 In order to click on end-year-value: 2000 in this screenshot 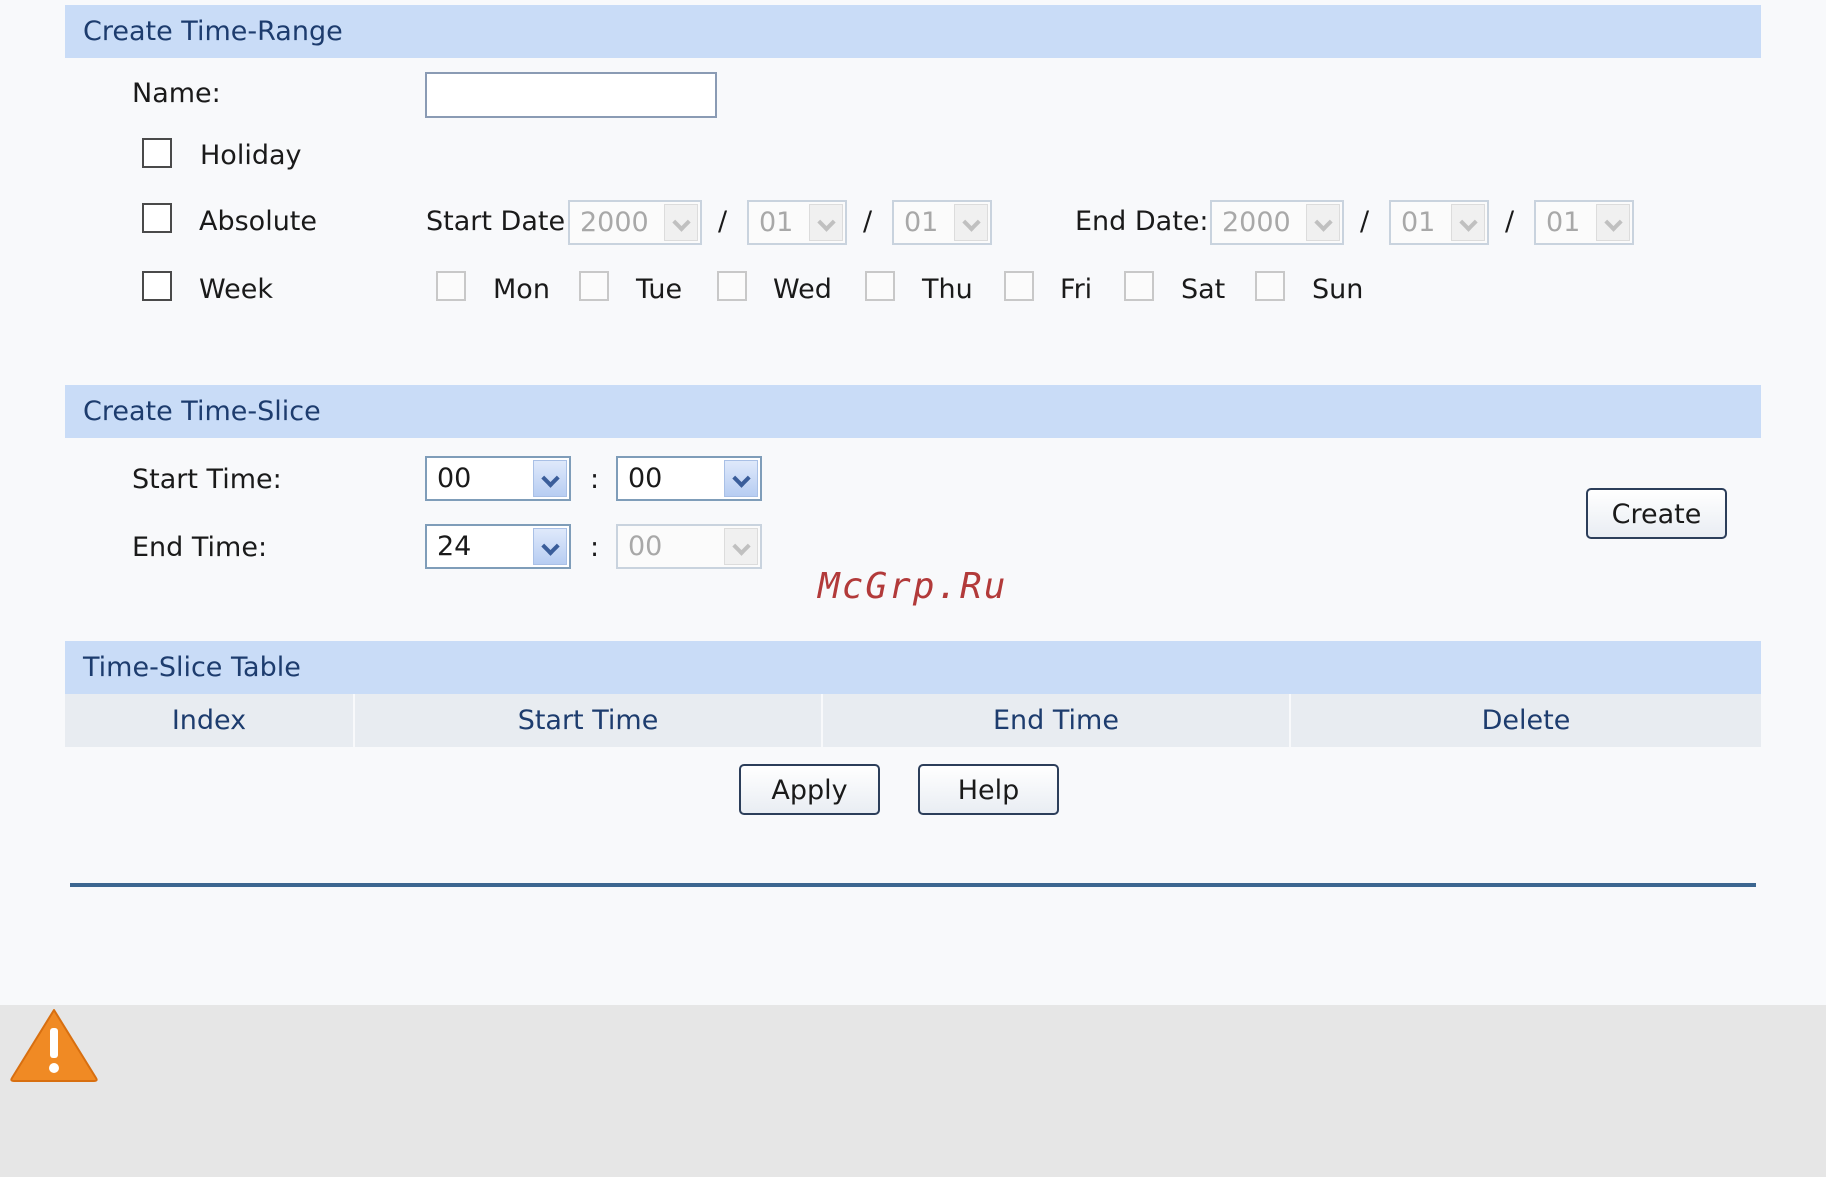, I will do `click(1256, 222)`.